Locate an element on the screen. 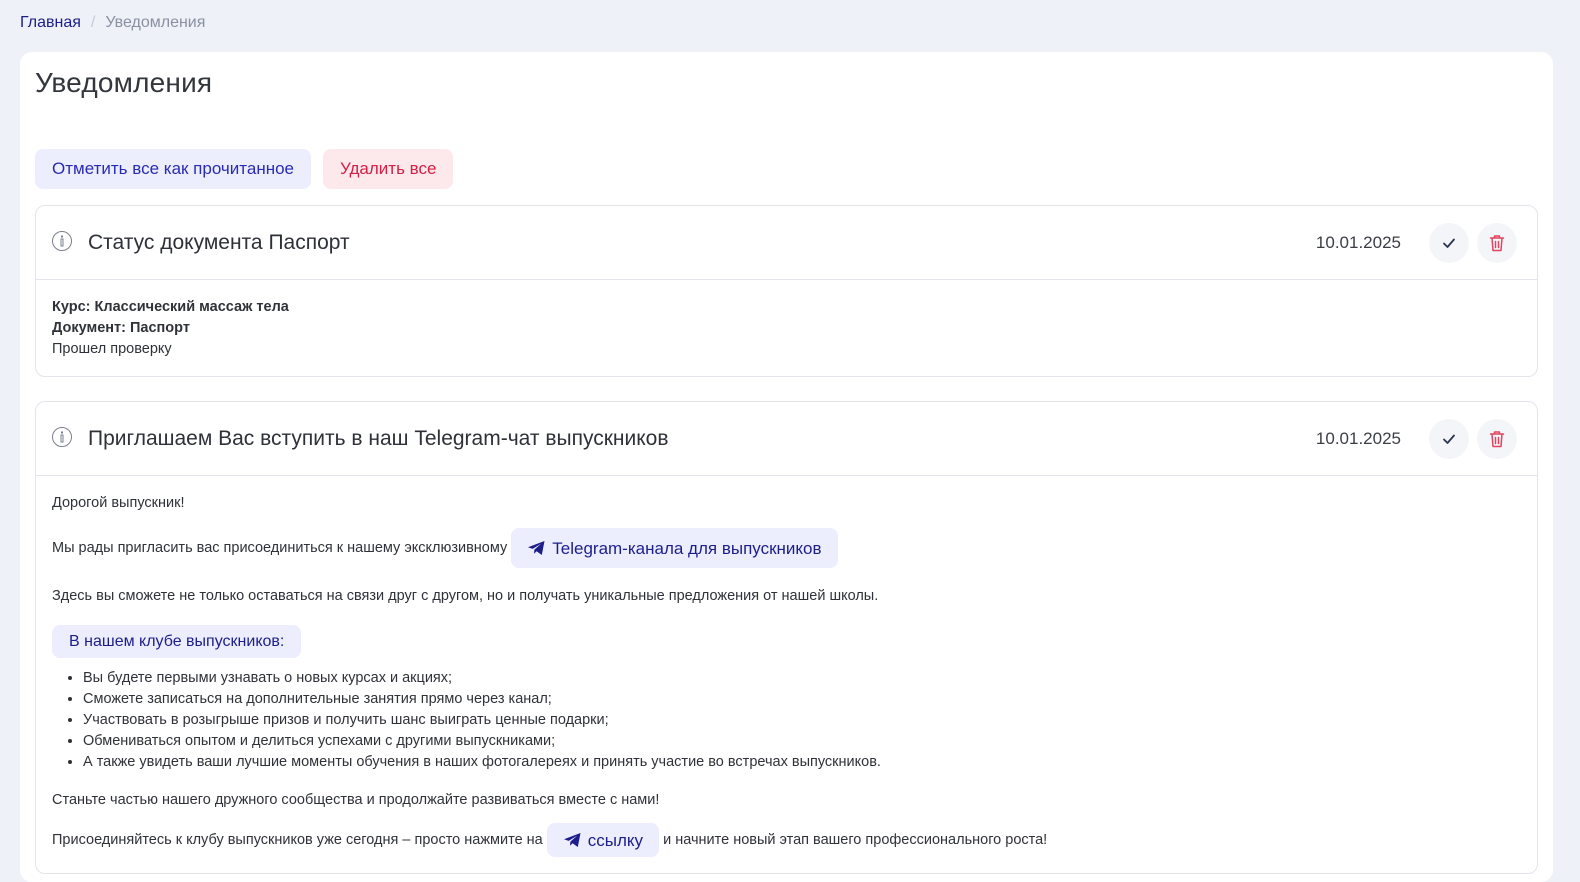  mark-all-read-button: Отметить все как прочитанное is located at coordinates (173, 169).